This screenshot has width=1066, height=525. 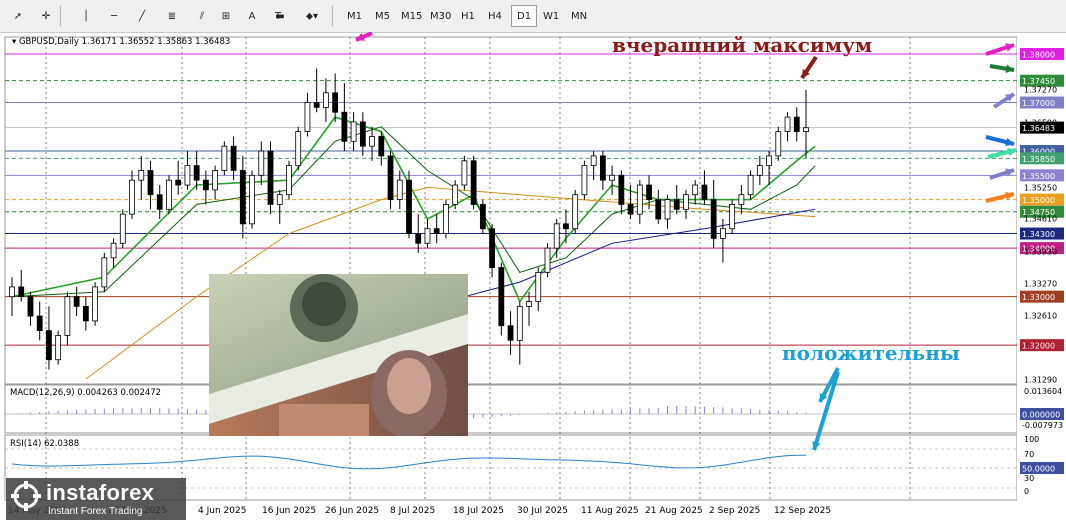 What do you see at coordinates (478, 511) in the screenshot?
I see `x-tick-label: 18 Jul 2025` at bounding box center [478, 511].